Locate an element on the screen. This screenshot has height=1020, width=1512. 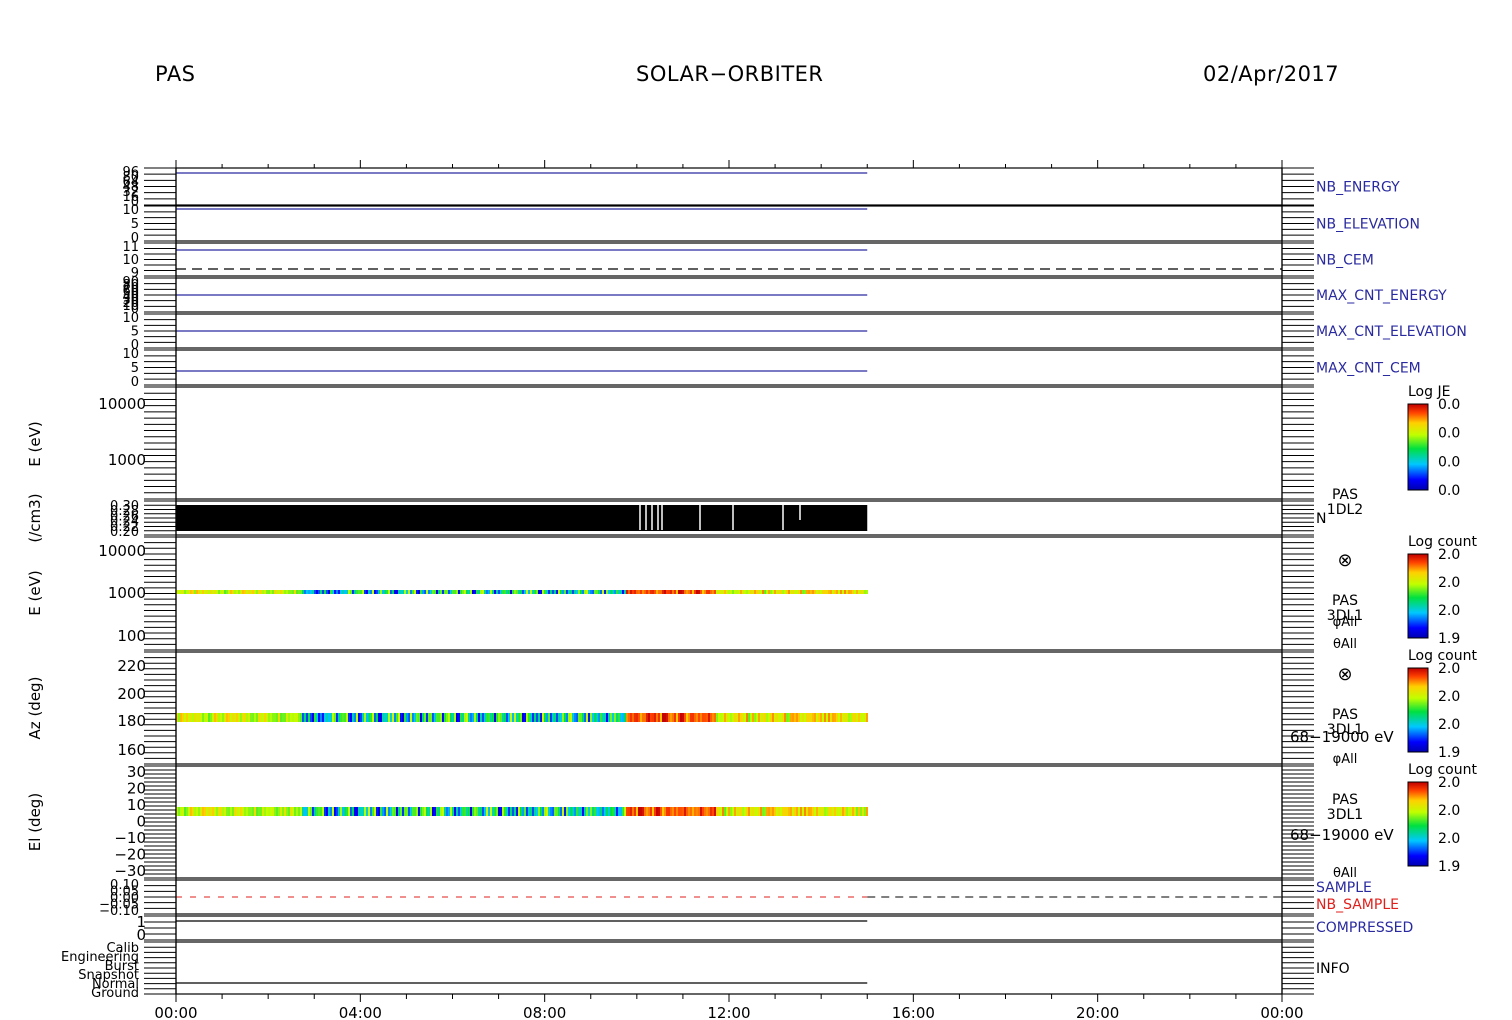
max_cnt_cem-label: MAX_CNT_CEM is located at coordinates (1368, 369).